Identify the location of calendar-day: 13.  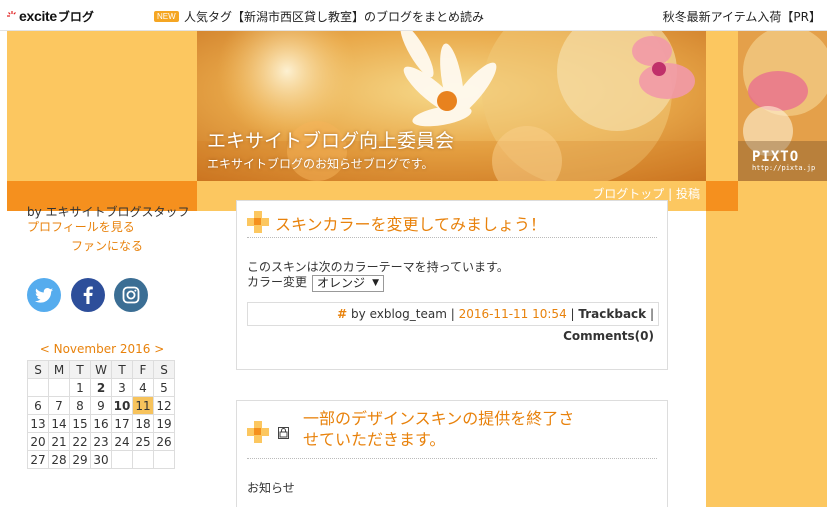
(38, 423).